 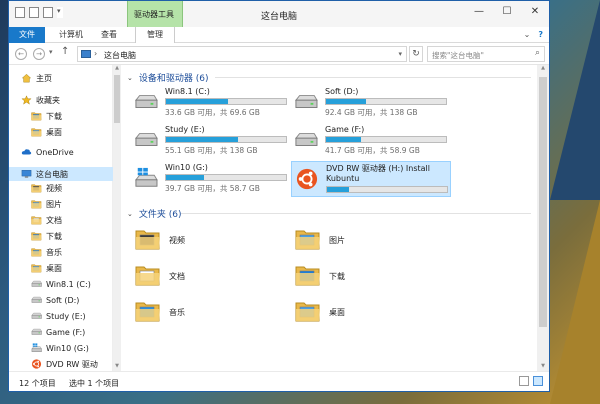 I want to click on sidebar-item: 文档, so click(x=46, y=220).